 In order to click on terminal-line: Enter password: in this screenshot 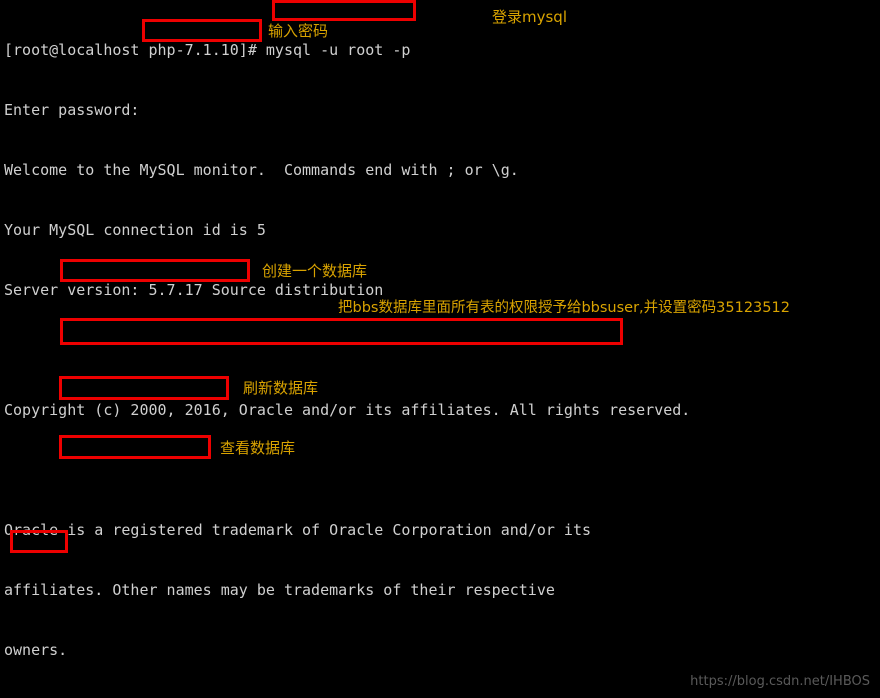, I will do `click(72, 110)`.